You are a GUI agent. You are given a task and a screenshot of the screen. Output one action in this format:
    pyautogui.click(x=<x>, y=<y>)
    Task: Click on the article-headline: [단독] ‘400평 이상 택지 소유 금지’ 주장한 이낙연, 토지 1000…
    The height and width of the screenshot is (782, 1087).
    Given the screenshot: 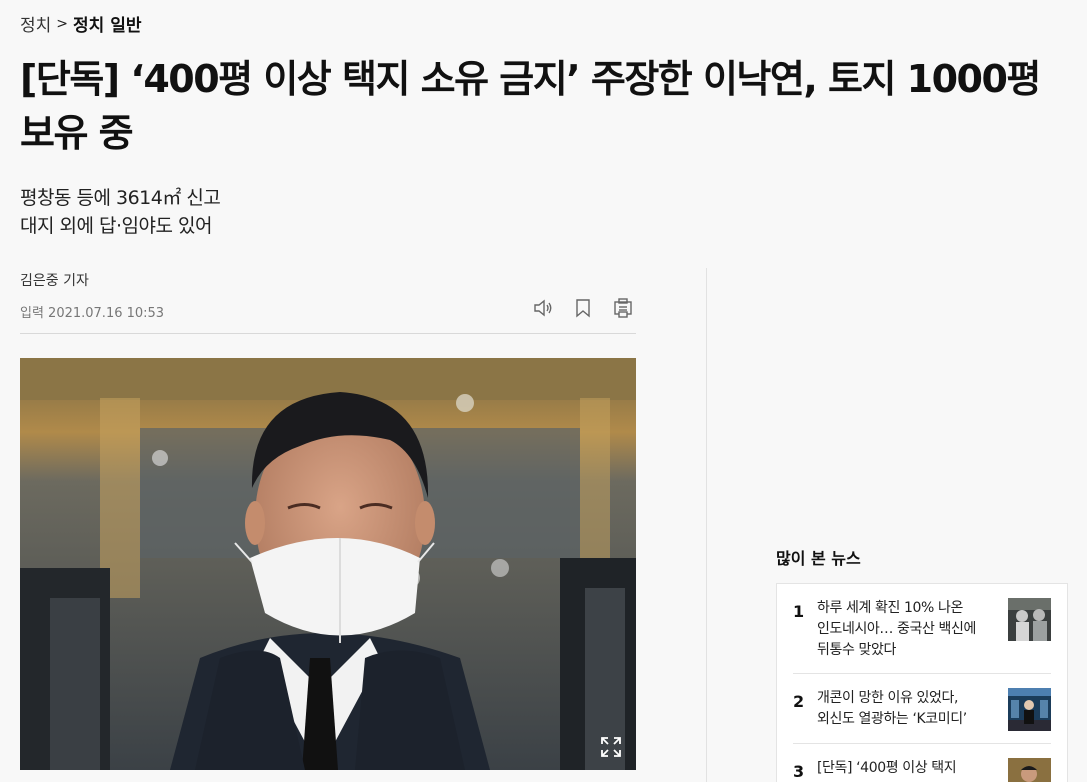 What is the action you would take?
    pyautogui.click(x=550, y=106)
    